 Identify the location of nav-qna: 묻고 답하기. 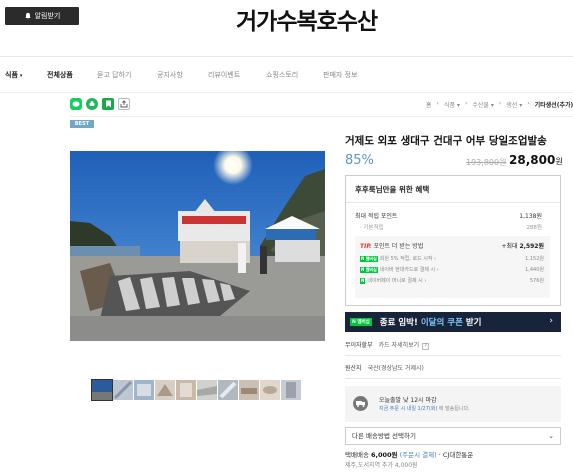
(114, 75).